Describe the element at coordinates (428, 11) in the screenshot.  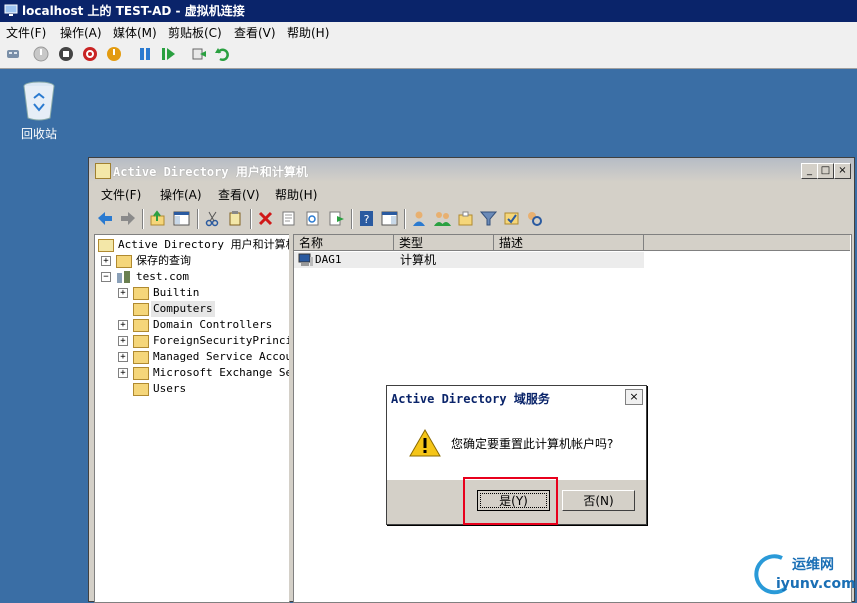
I see `vm-title-bar: localhost 上的 TEST-AD - 虚拟机连接` at that location.